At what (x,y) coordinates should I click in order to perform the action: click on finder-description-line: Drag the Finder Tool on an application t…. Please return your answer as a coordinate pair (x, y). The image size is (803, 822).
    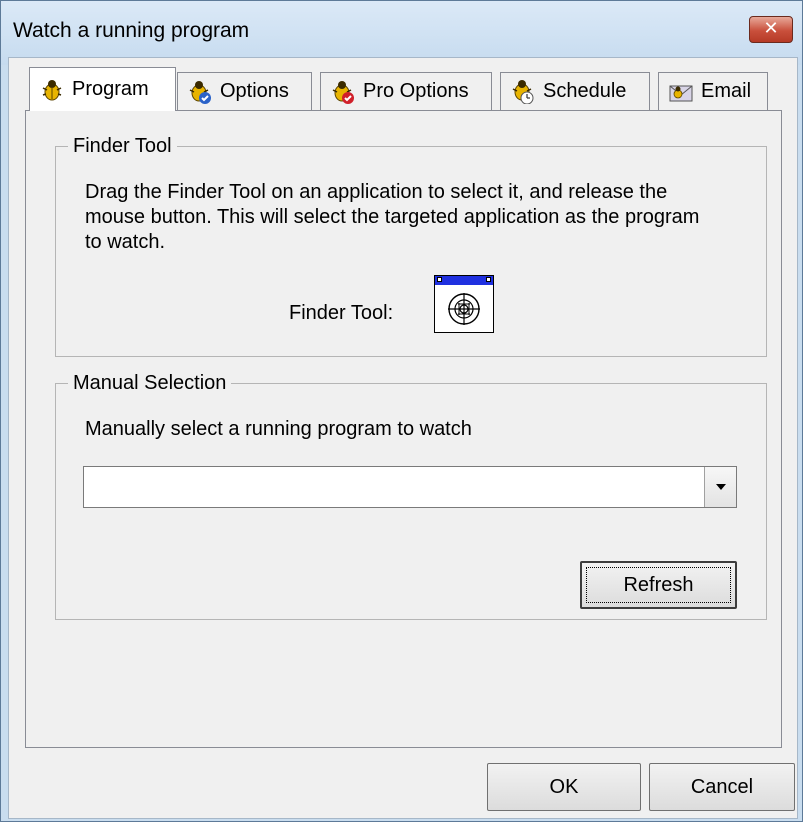
    Looking at the image, I should click on (376, 192).